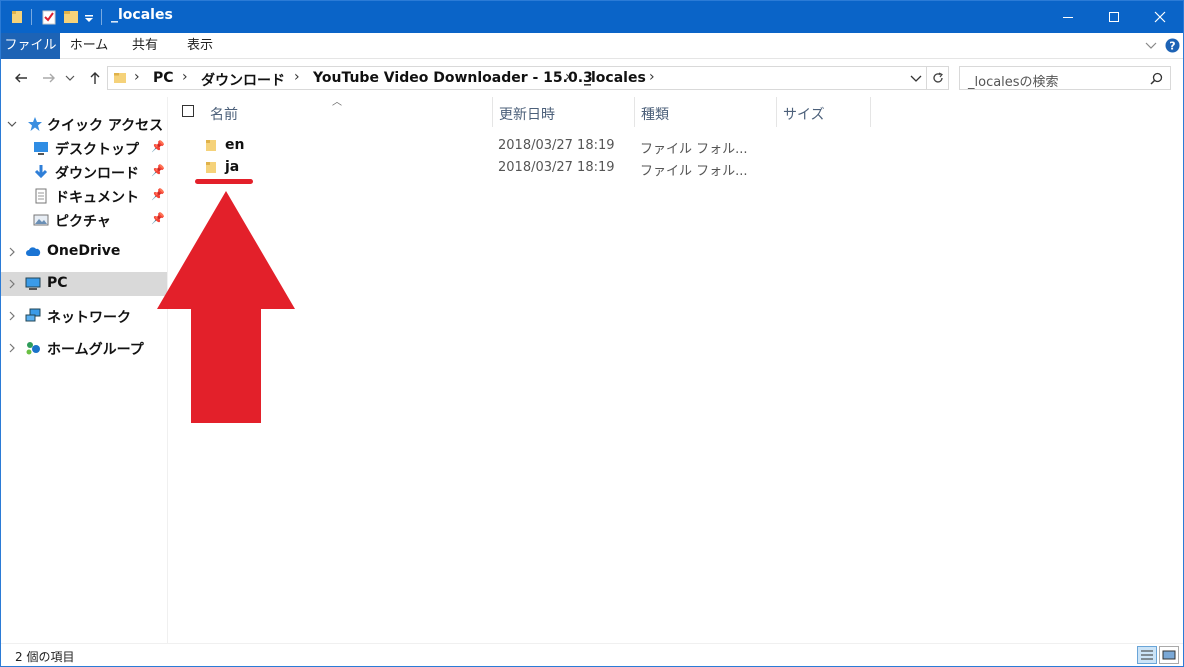 The height and width of the screenshot is (667, 1184). I want to click on nav-label: ピクチャ, so click(83, 222).